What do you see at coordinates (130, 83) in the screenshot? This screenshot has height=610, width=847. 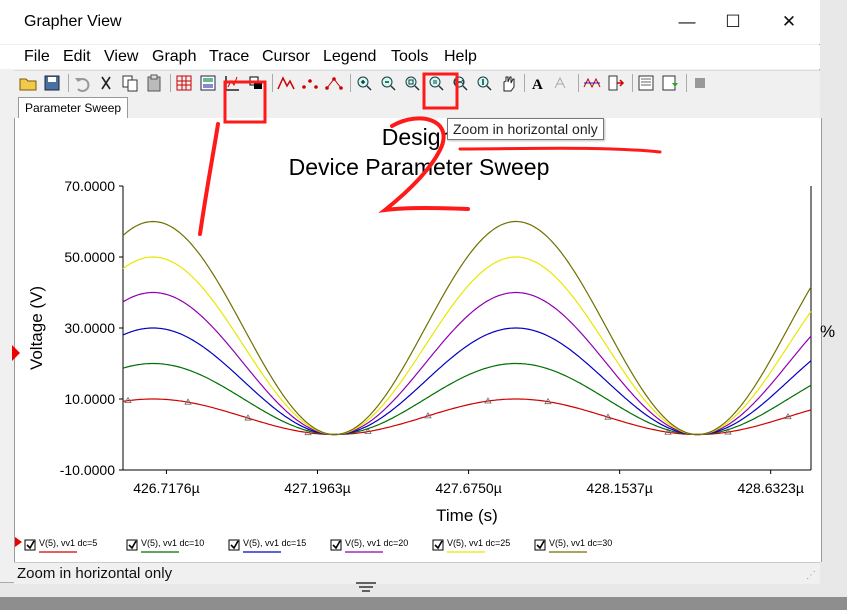 I see `copy-icon` at bounding box center [130, 83].